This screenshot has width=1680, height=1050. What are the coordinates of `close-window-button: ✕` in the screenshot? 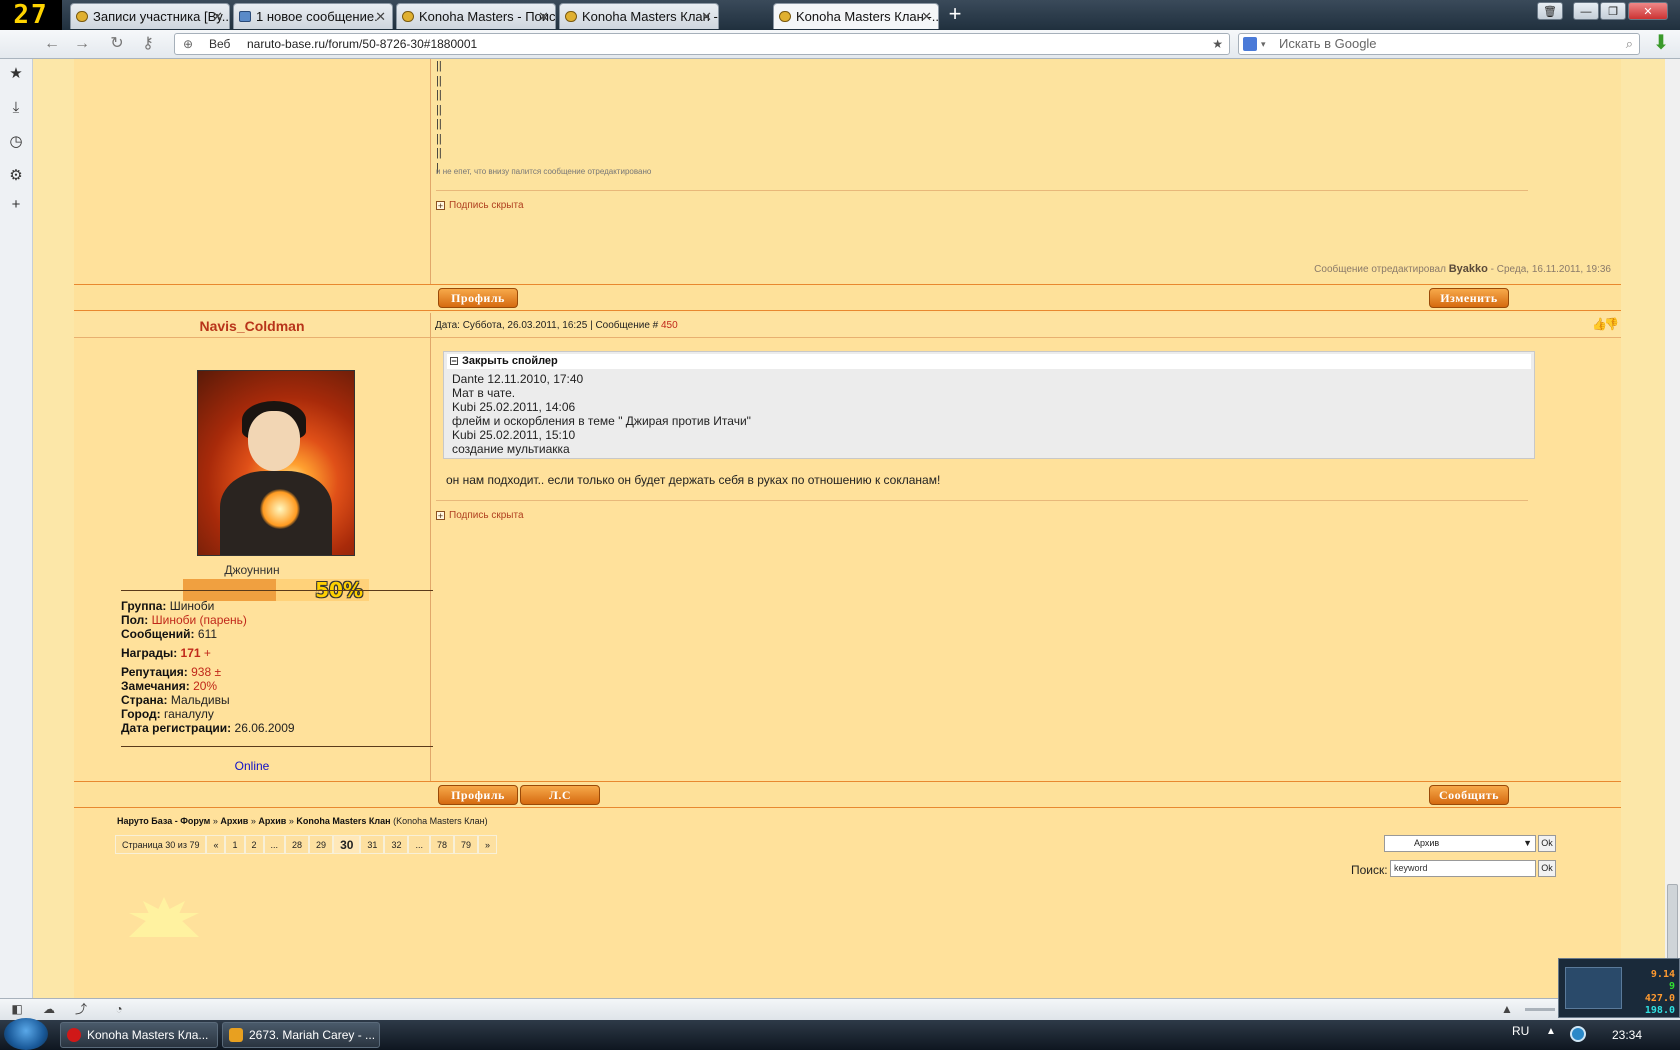 It's located at (1648, 11).